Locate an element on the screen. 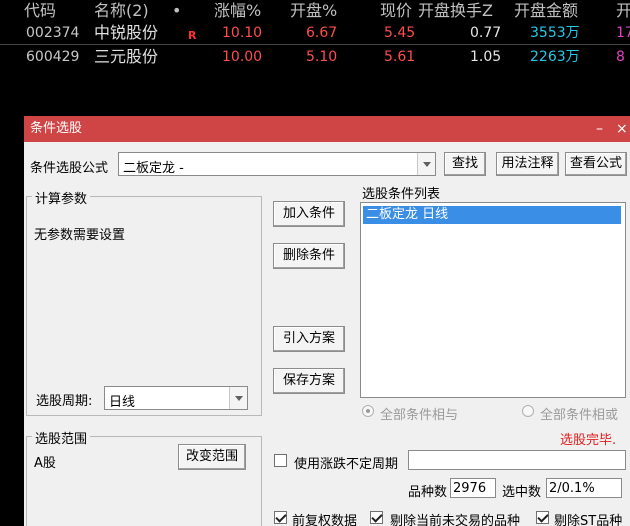 The image size is (630, 526). period-value: 日线 is located at coordinates (122, 402).